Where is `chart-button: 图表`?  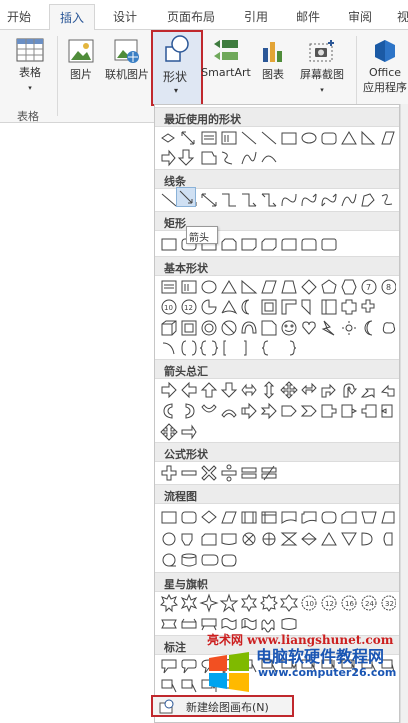
chart-button: 图表 is located at coordinates (273, 58).